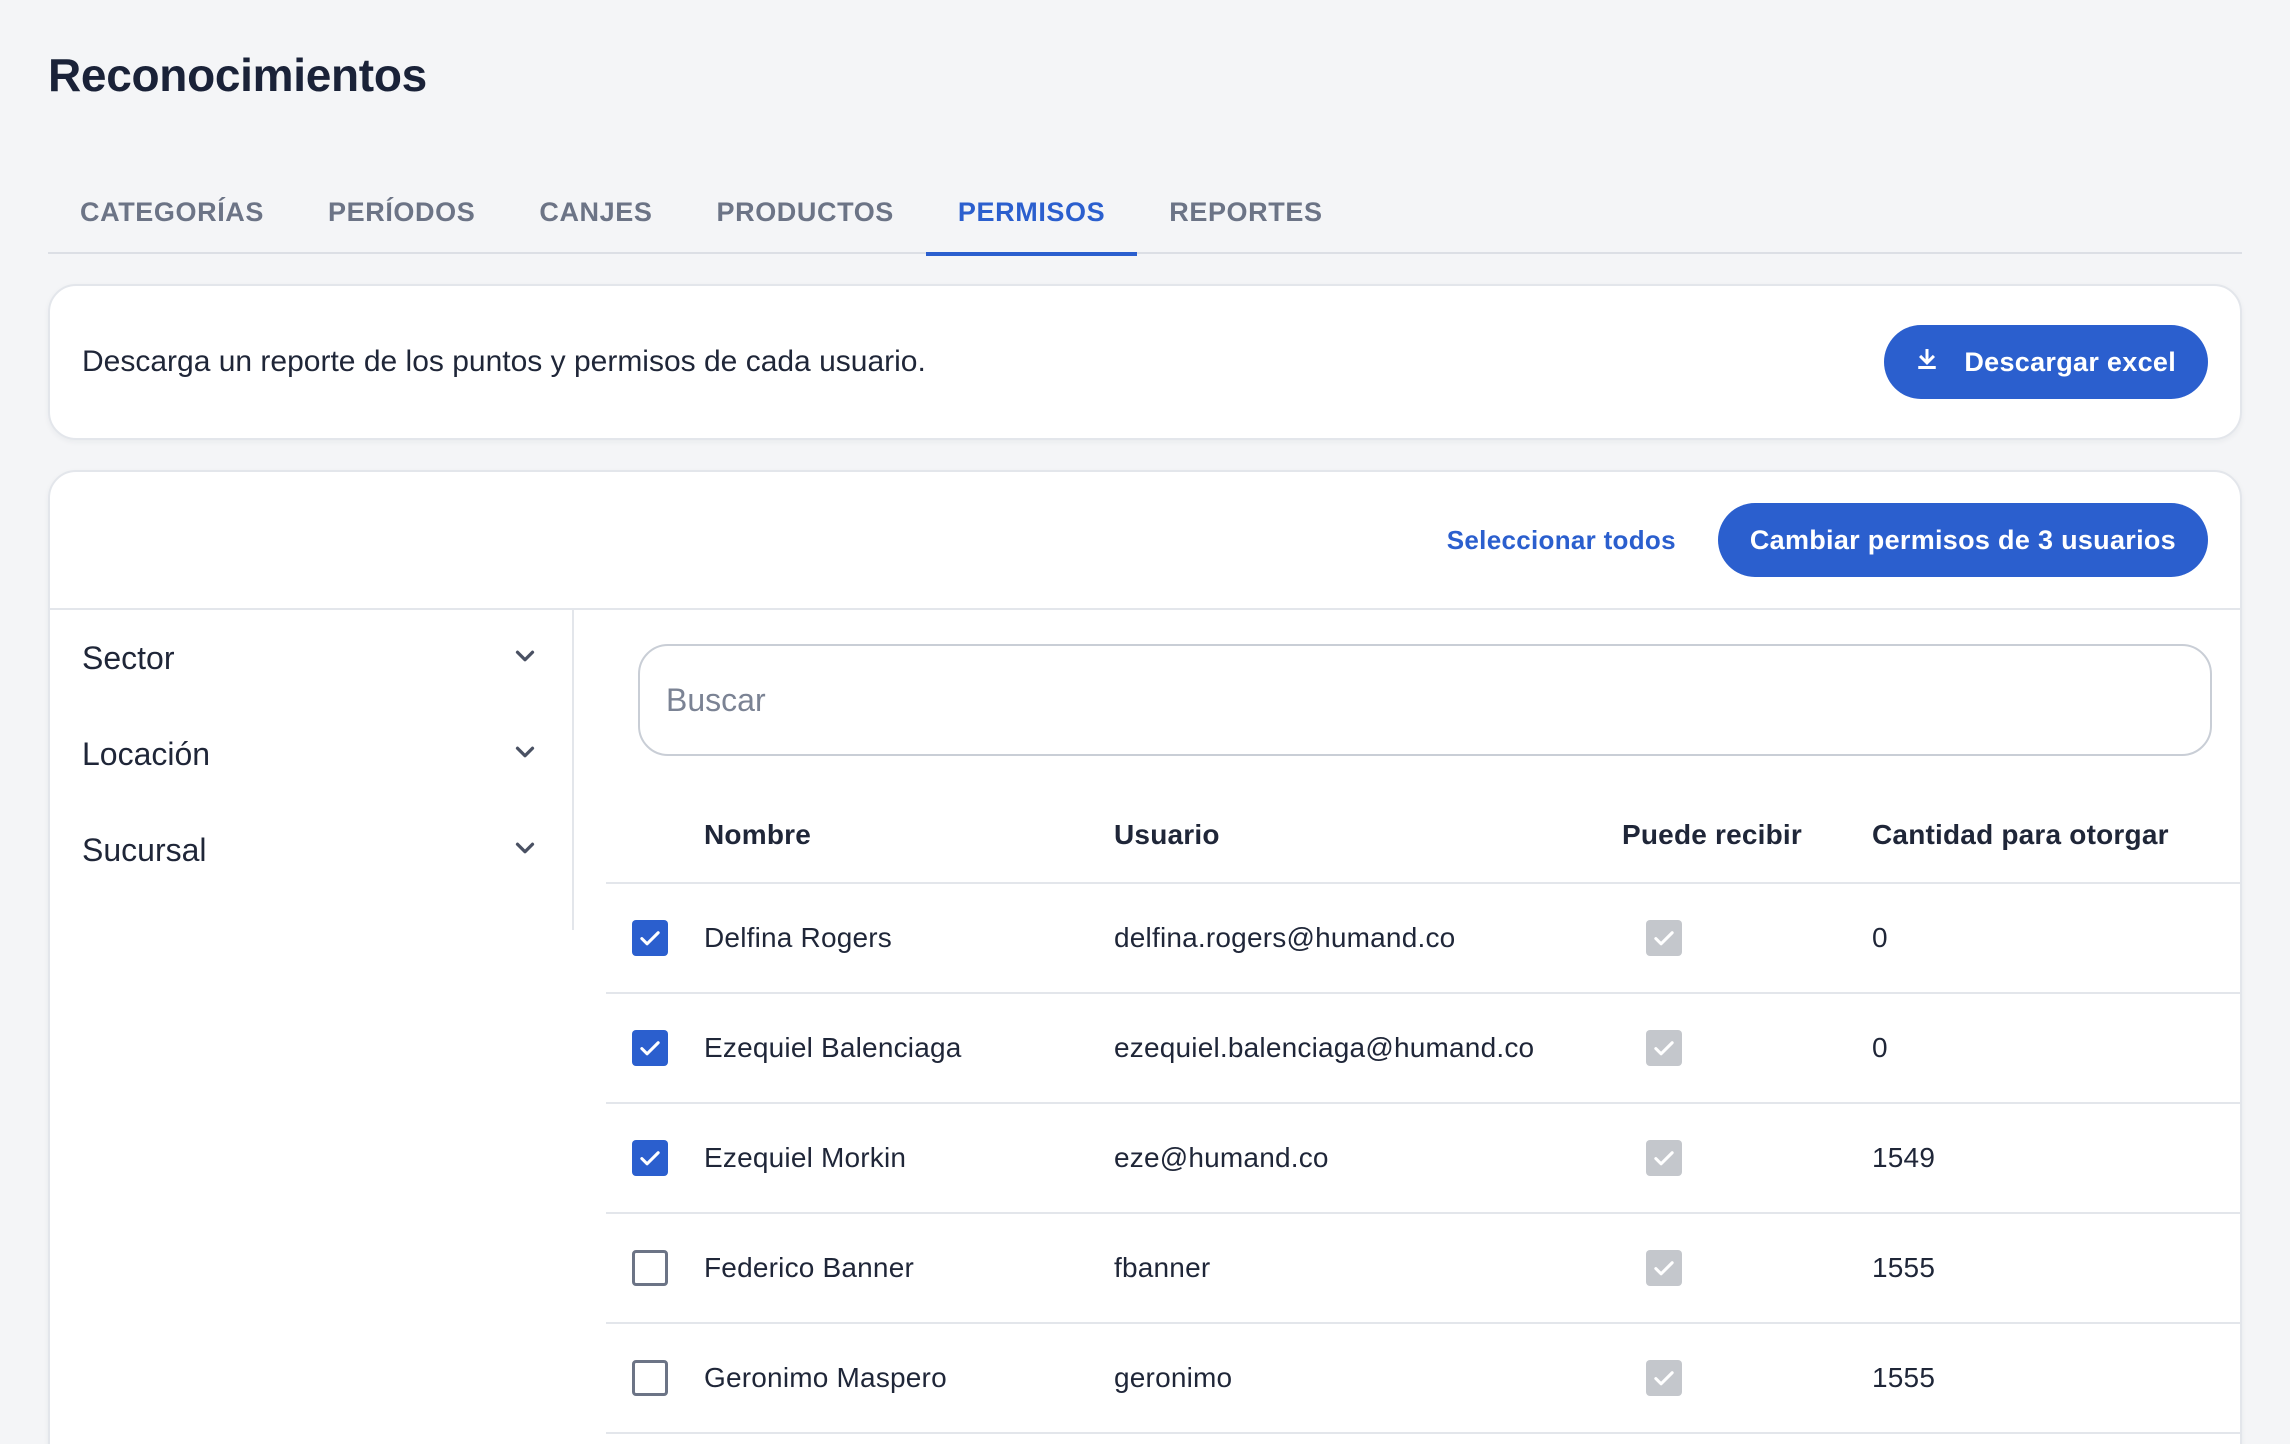  I want to click on column-header-puede-recibir: Puede recibir, so click(1747, 835).